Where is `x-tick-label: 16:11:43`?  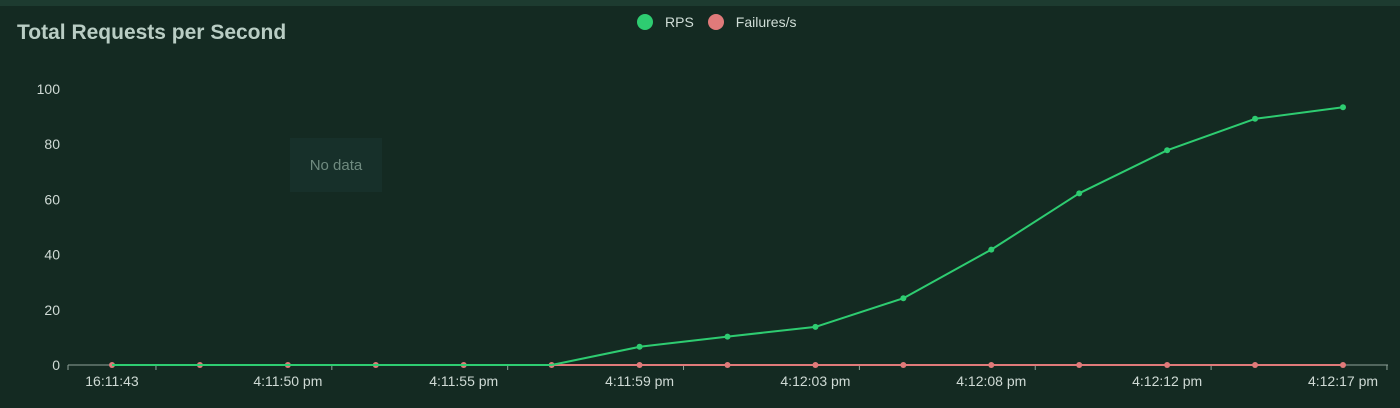
x-tick-label: 16:11:43 is located at coordinates (112, 381).